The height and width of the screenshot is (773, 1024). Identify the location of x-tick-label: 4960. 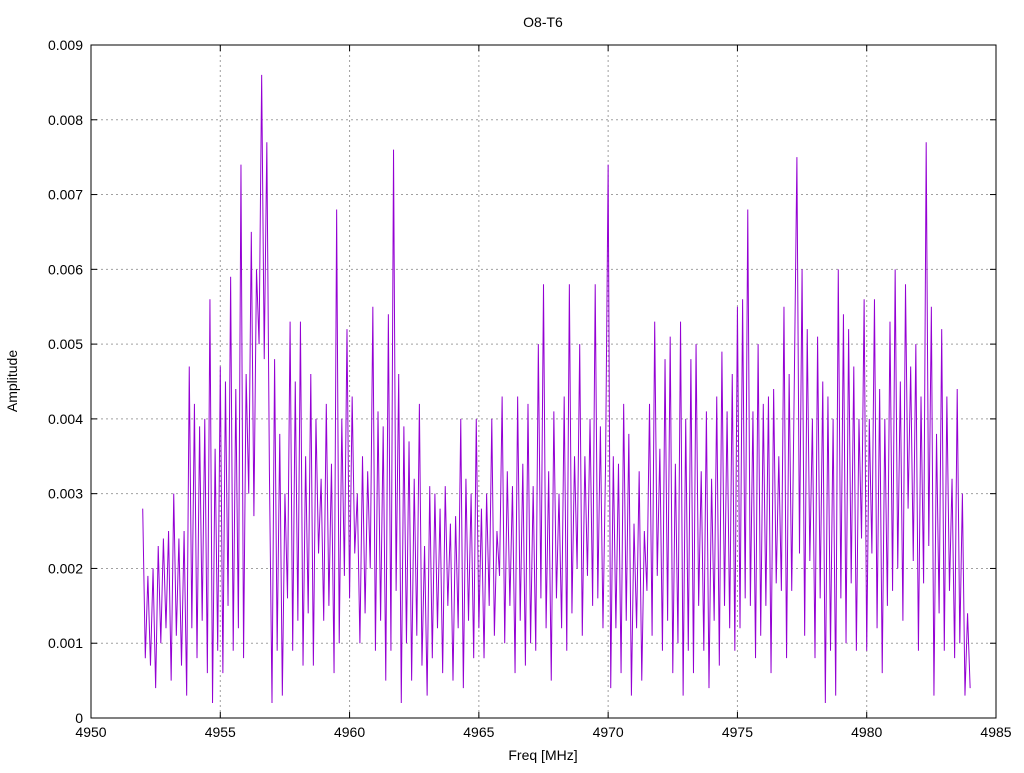
(349, 732).